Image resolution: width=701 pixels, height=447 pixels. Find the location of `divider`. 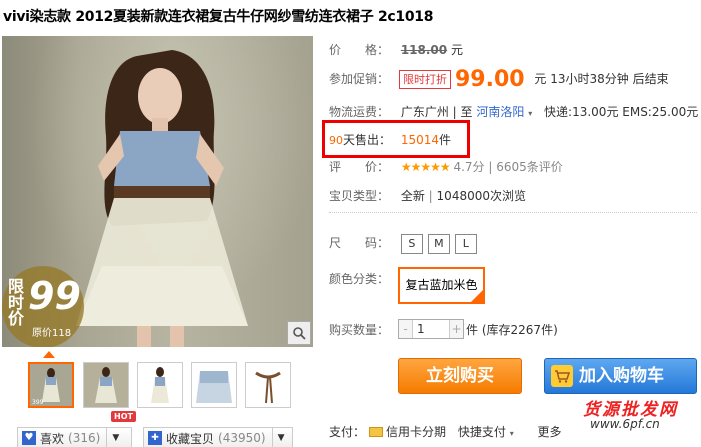

divider is located at coordinates (513, 212).